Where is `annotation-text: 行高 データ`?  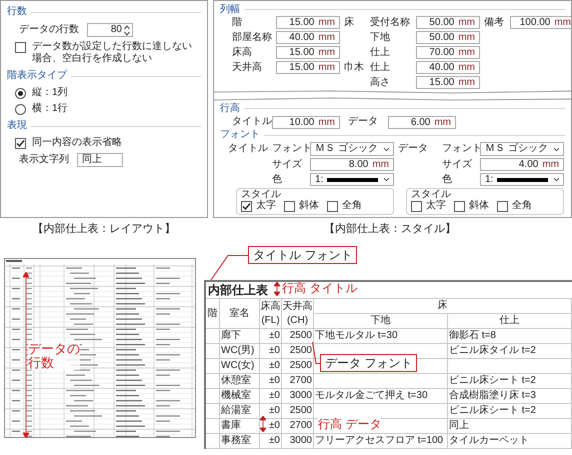 annotation-text: 行高 データ is located at coordinates (350, 424).